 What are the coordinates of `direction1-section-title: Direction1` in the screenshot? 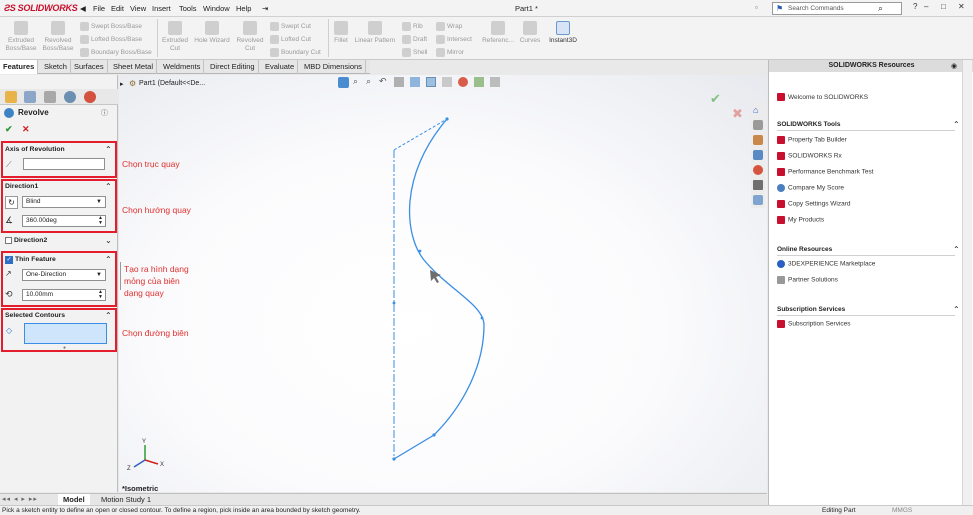 It's located at (21, 186).